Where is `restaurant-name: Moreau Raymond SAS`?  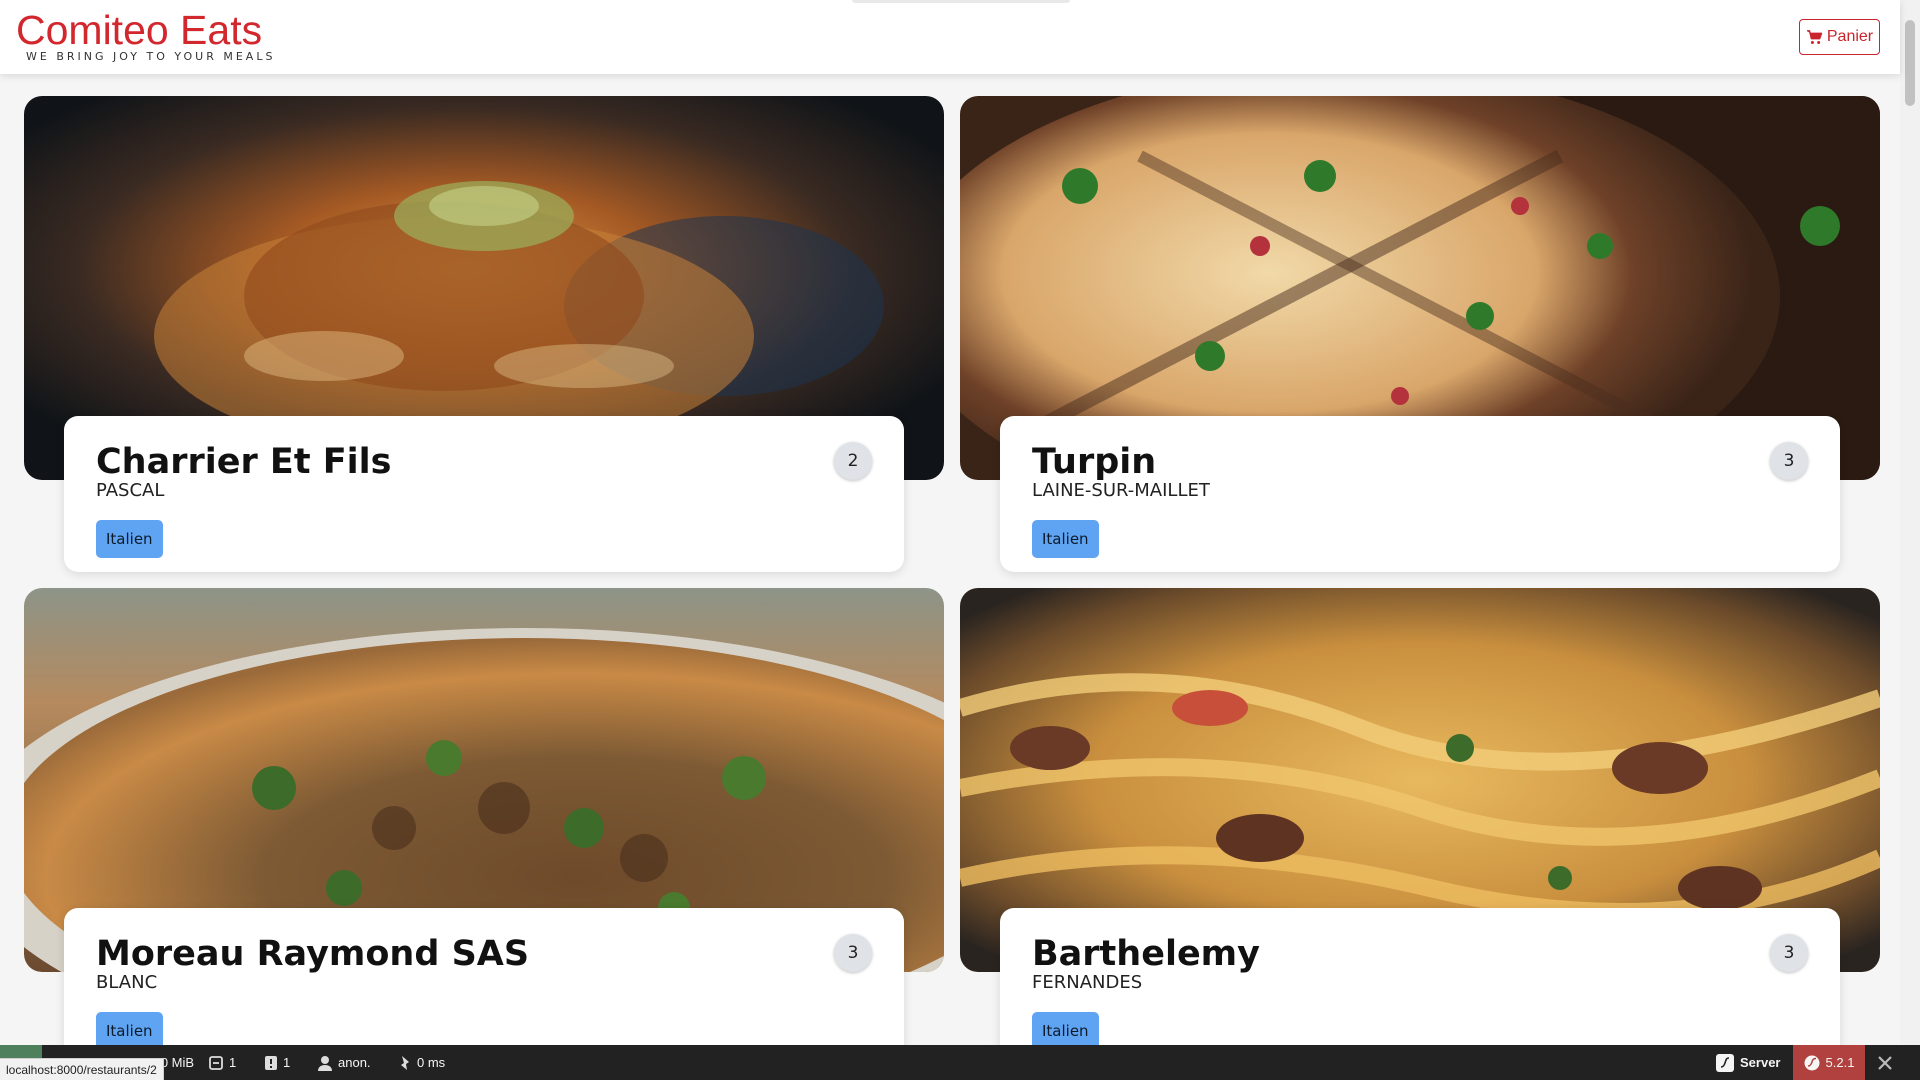 restaurant-name: Moreau Raymond SAS is located at coordinates (312, 954).